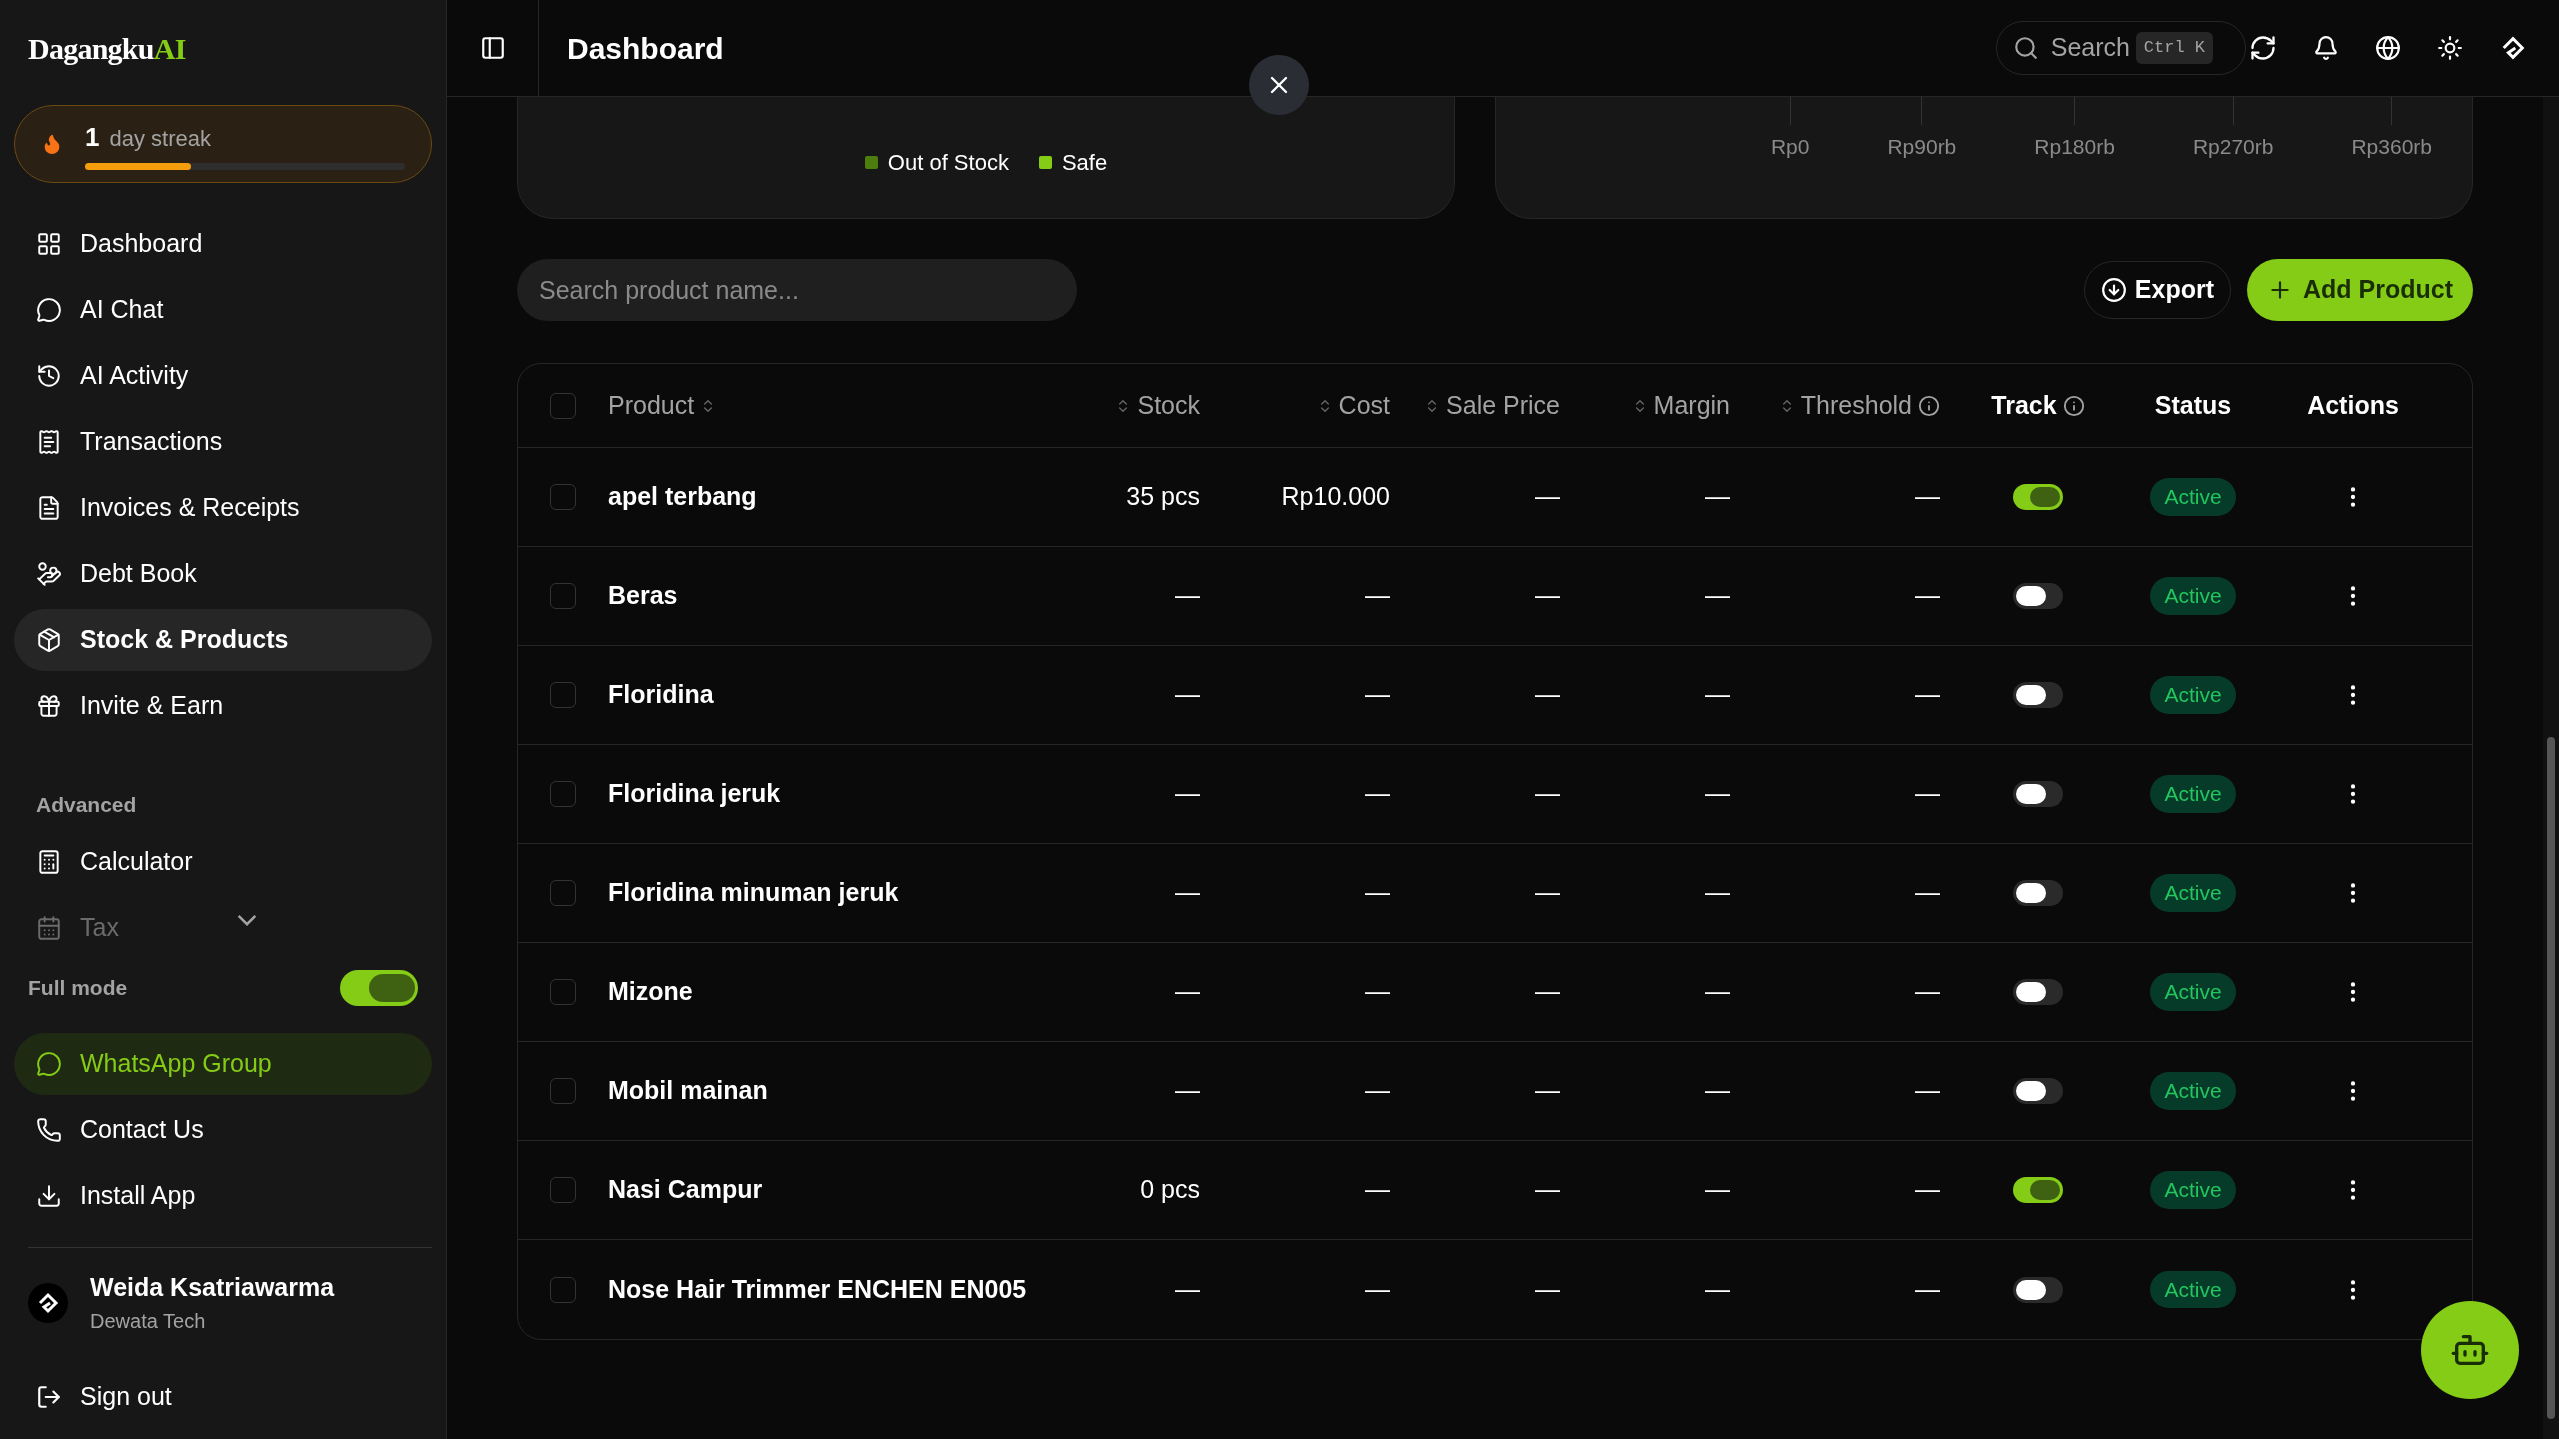 The image size is (2559, 1439). What do you see at coordinates (1335, 497) in the screenshot?
I see `table-cell-text: Rp10.000` at bounding box center [1335, 497].